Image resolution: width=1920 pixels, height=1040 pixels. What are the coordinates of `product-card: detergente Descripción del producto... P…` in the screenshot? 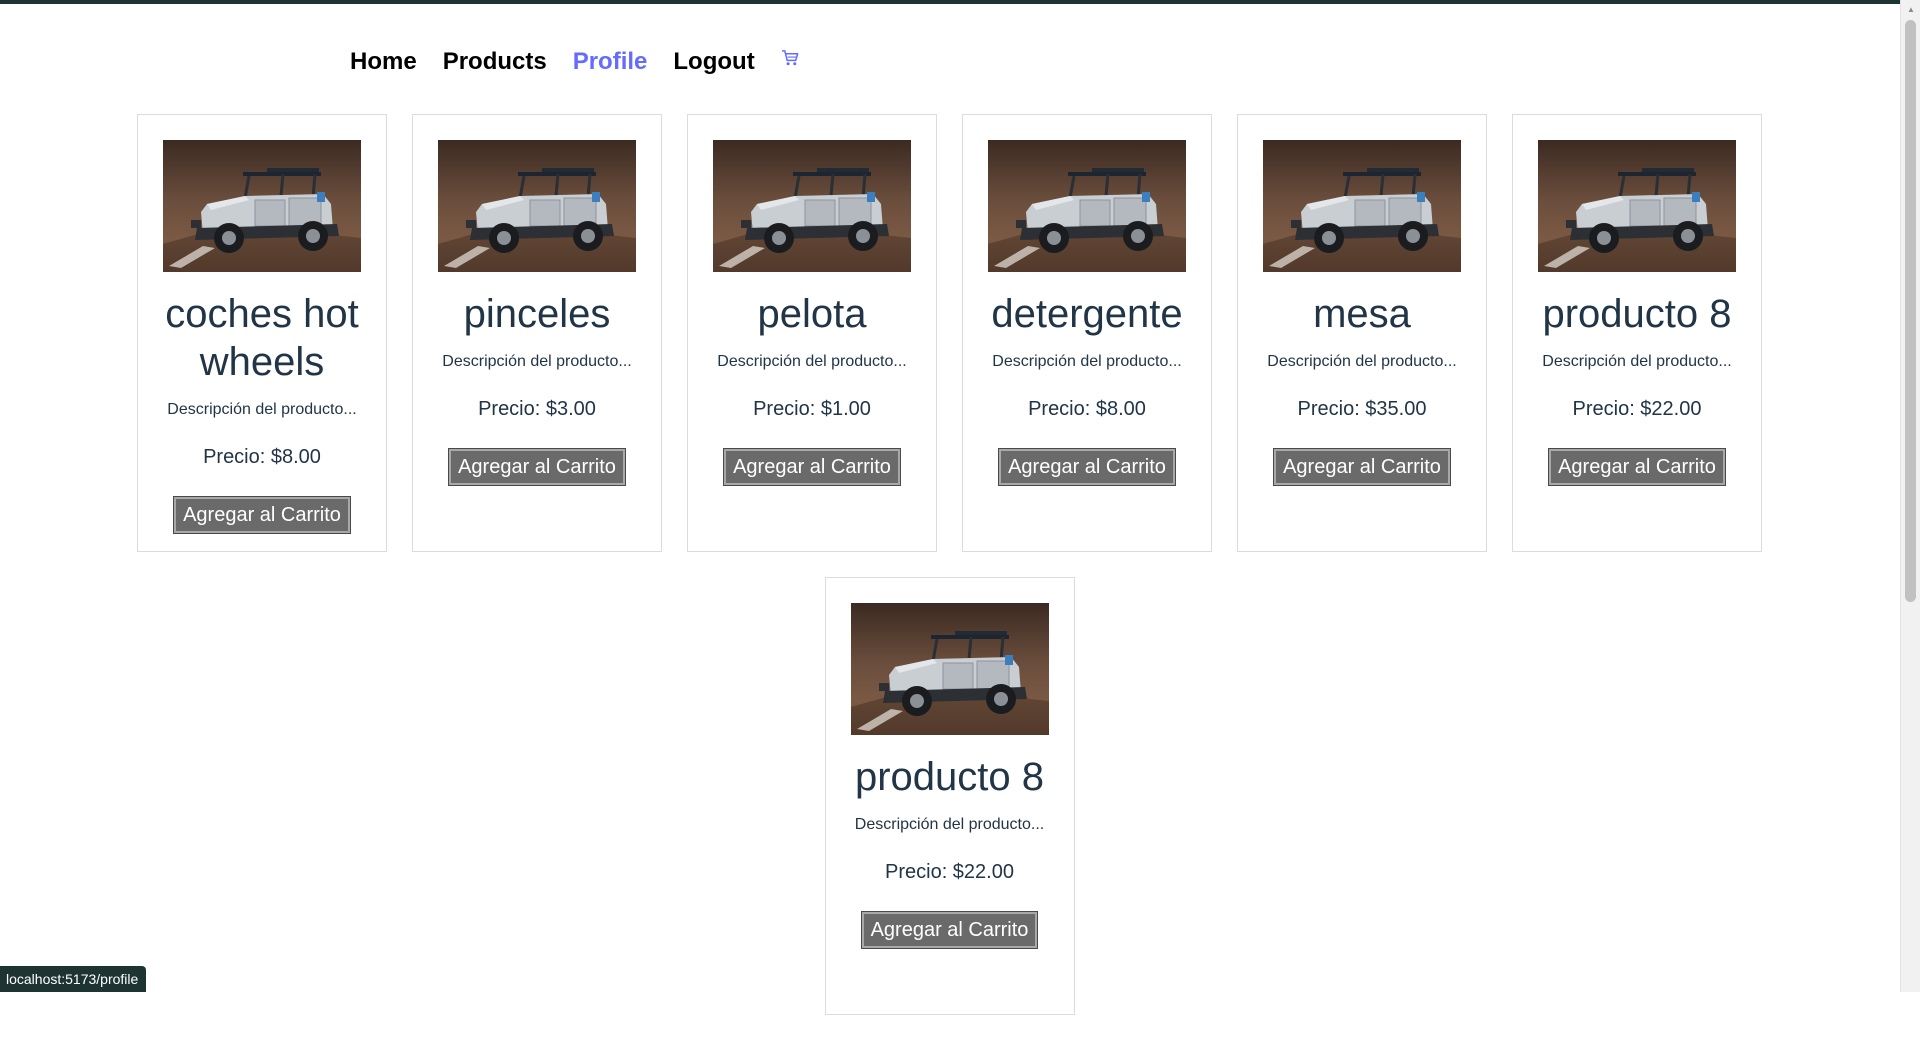 It's located at (1087, 333).